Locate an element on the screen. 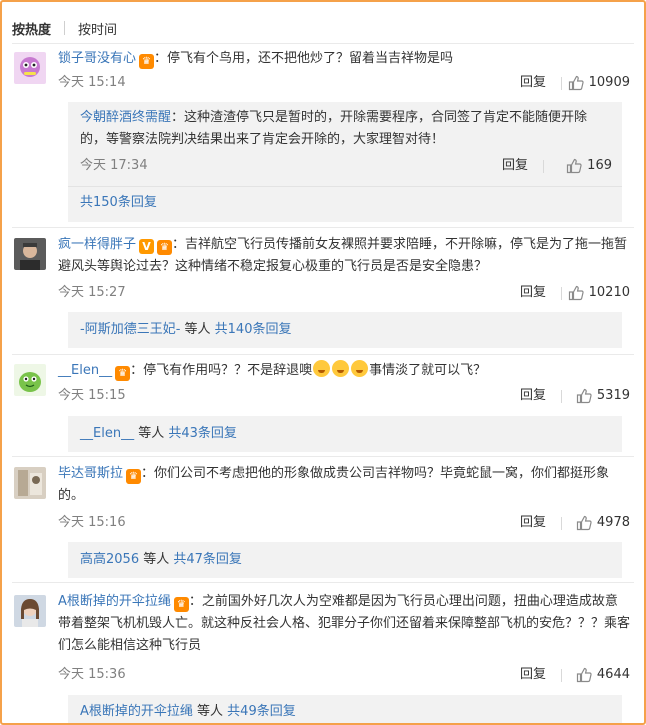  like-count: 10210 is located at coordinates (609, 292).